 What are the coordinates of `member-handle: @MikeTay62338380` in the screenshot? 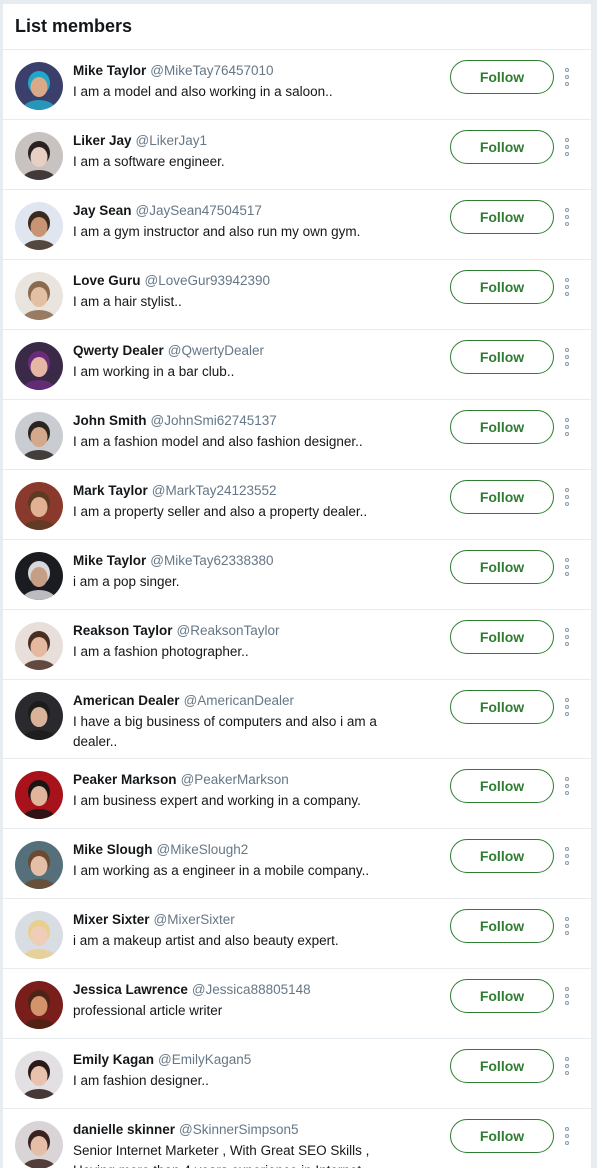 It's located at (211, 560).